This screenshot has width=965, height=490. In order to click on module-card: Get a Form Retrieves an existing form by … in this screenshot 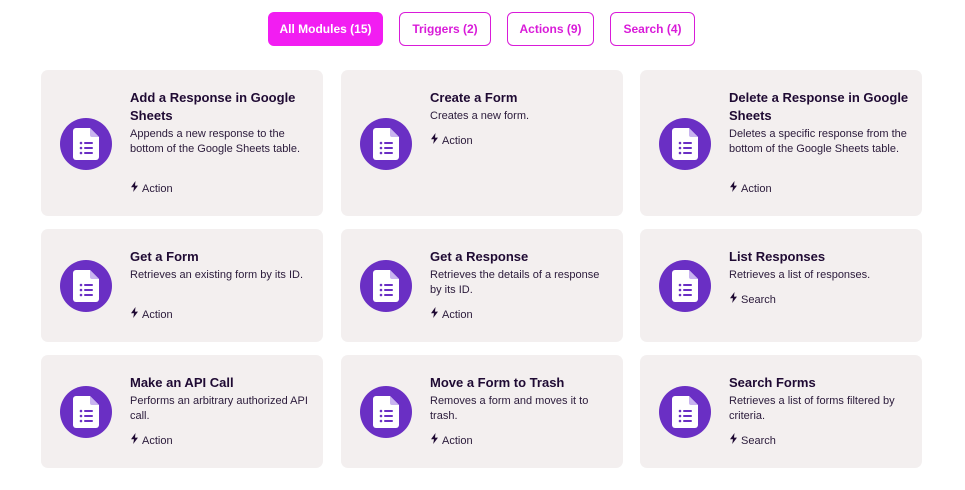, I will do `click(182, 285)`.